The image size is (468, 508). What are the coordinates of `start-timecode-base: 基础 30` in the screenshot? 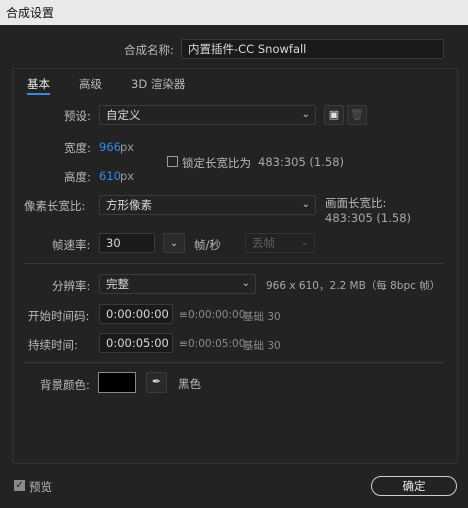 It's located at (262, 317).